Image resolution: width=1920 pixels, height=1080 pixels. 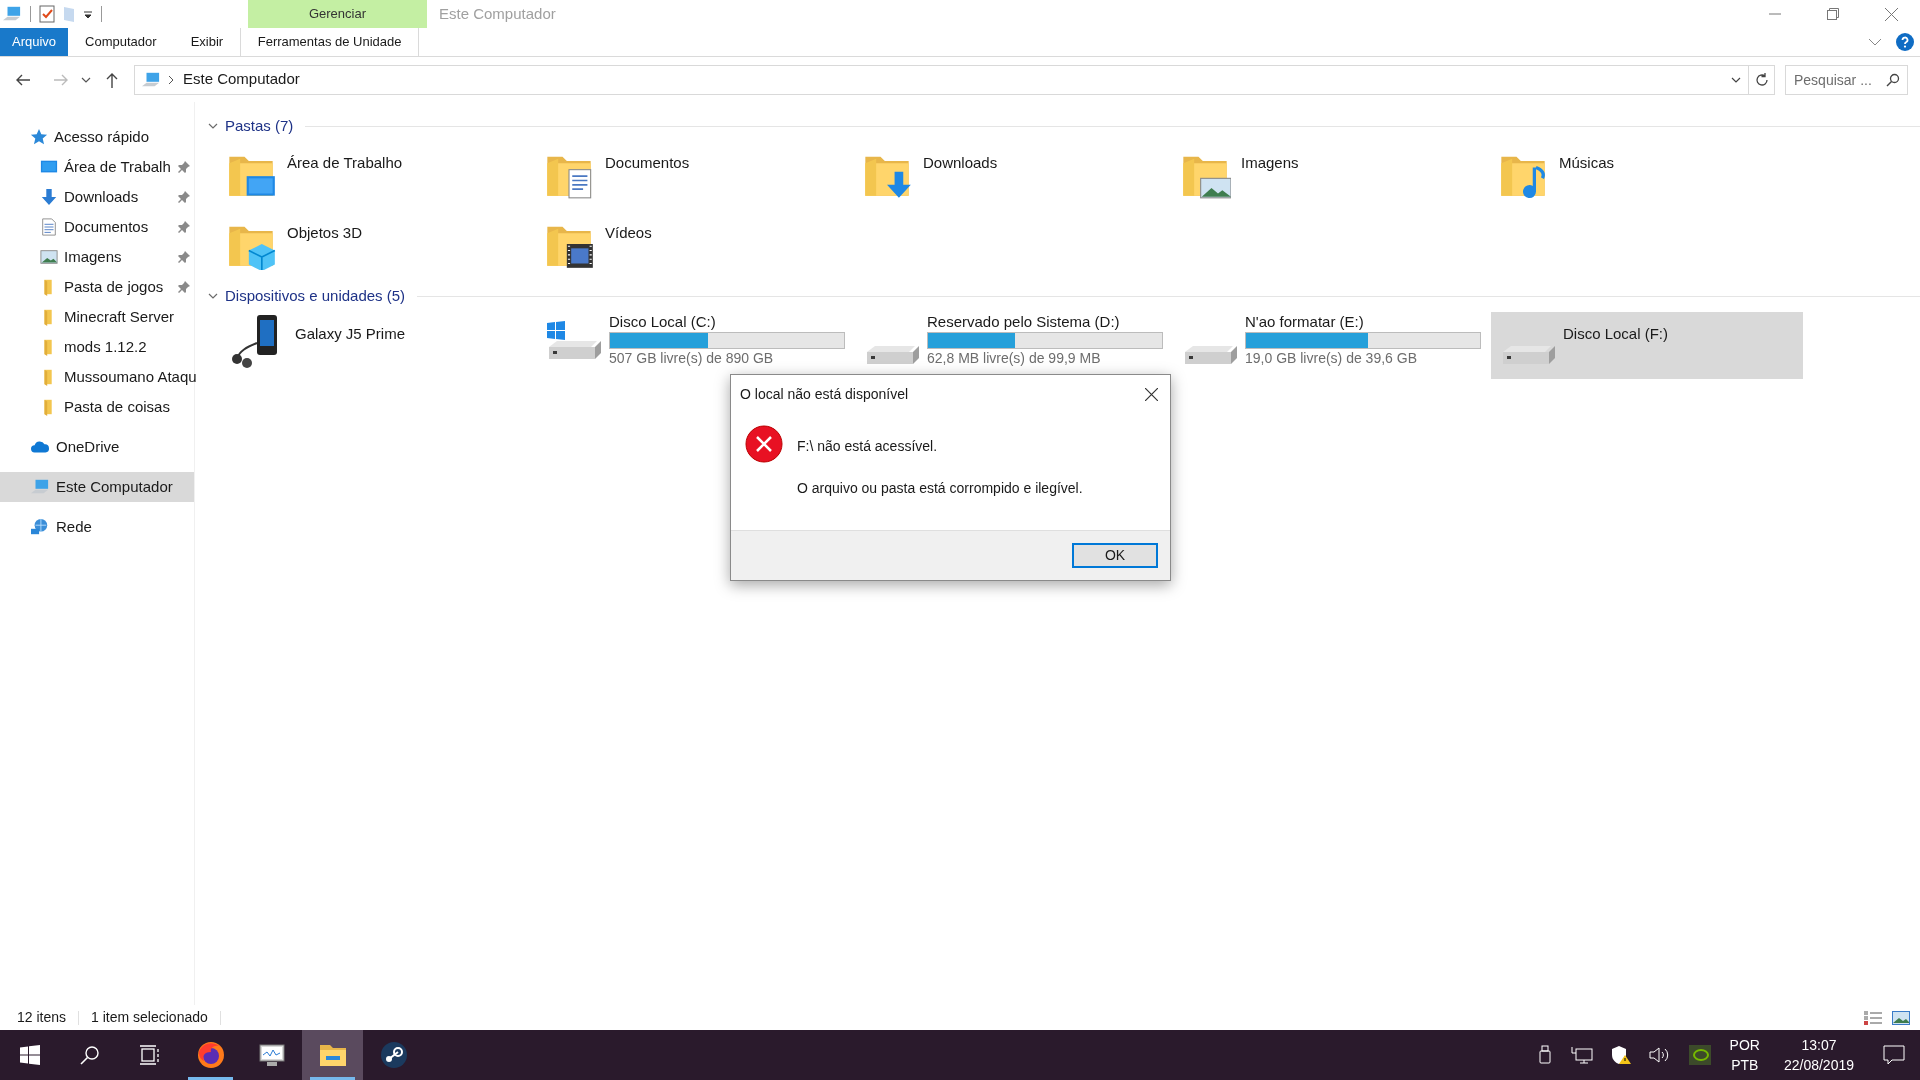 What do you see at coordinates (1647, 345) in the screenshot?
I see `drive-item: Disco Local (F:)` at bounding box center [1647, 345].